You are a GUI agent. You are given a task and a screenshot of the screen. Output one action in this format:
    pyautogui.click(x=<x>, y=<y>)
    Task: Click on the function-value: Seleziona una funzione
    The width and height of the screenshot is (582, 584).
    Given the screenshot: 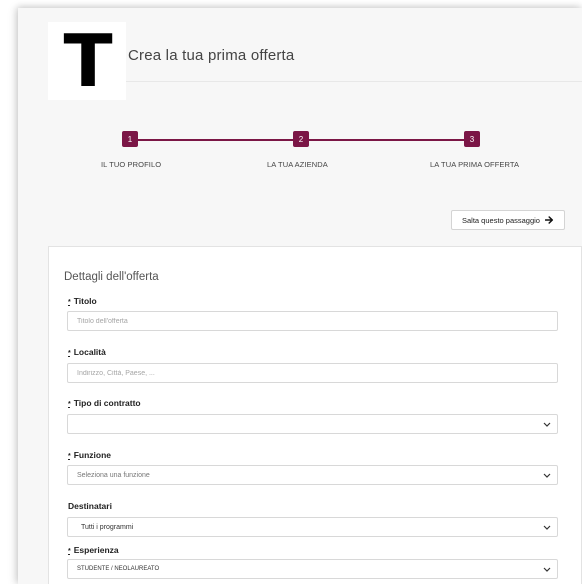 What is the action you would take?
    pyautogui.click(x=113, y=475)
    